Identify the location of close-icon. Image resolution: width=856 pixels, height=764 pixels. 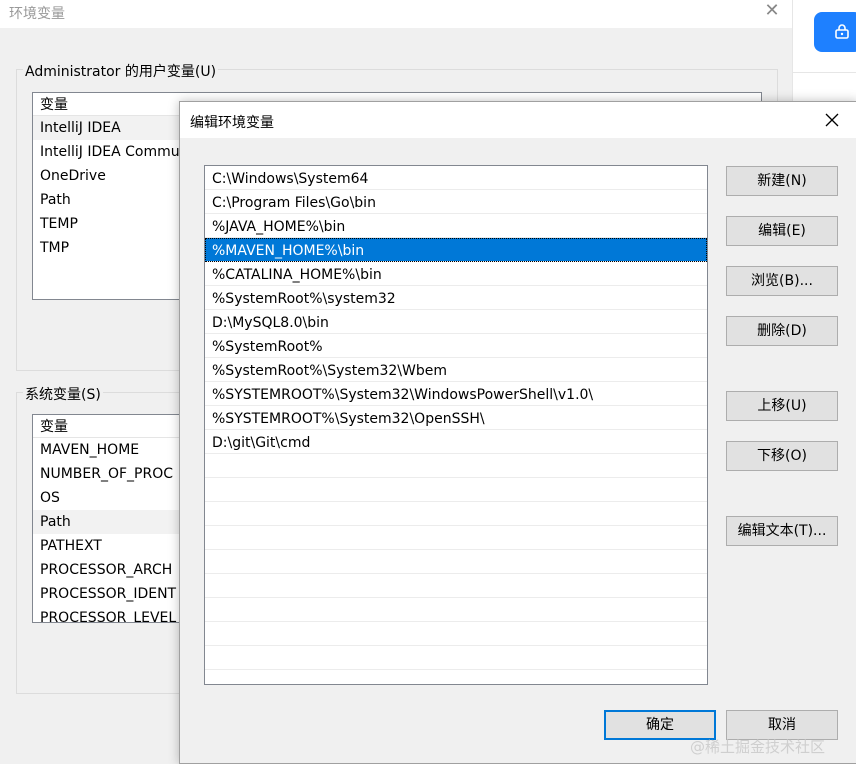
(832, 120).